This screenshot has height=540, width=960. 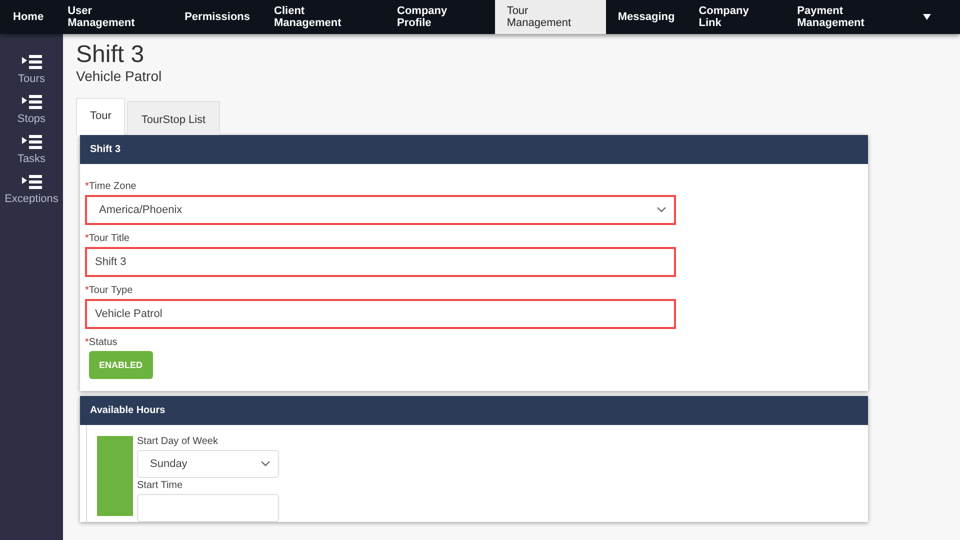 I want to click on sidebar-item: Exceptions, so click(x=31, y=189).